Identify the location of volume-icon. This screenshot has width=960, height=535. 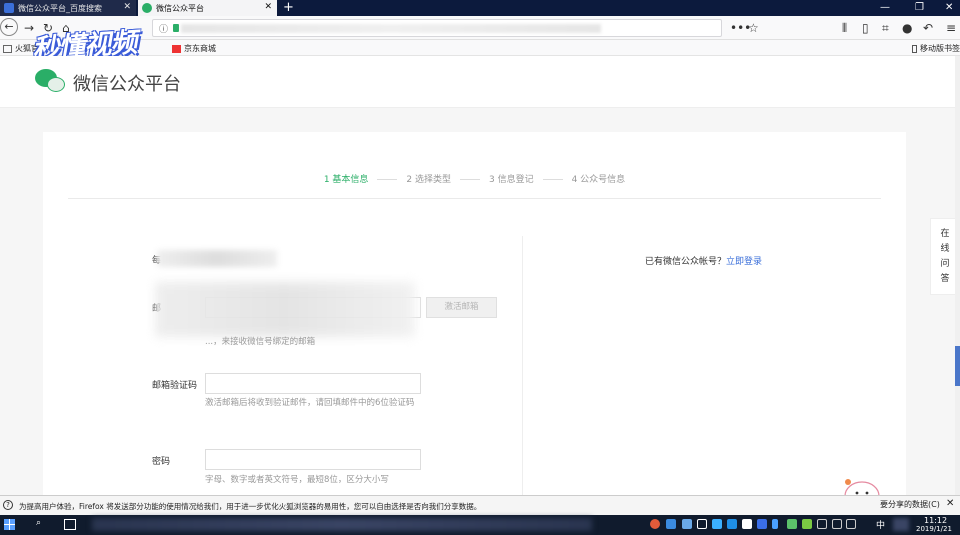
(851, 524).